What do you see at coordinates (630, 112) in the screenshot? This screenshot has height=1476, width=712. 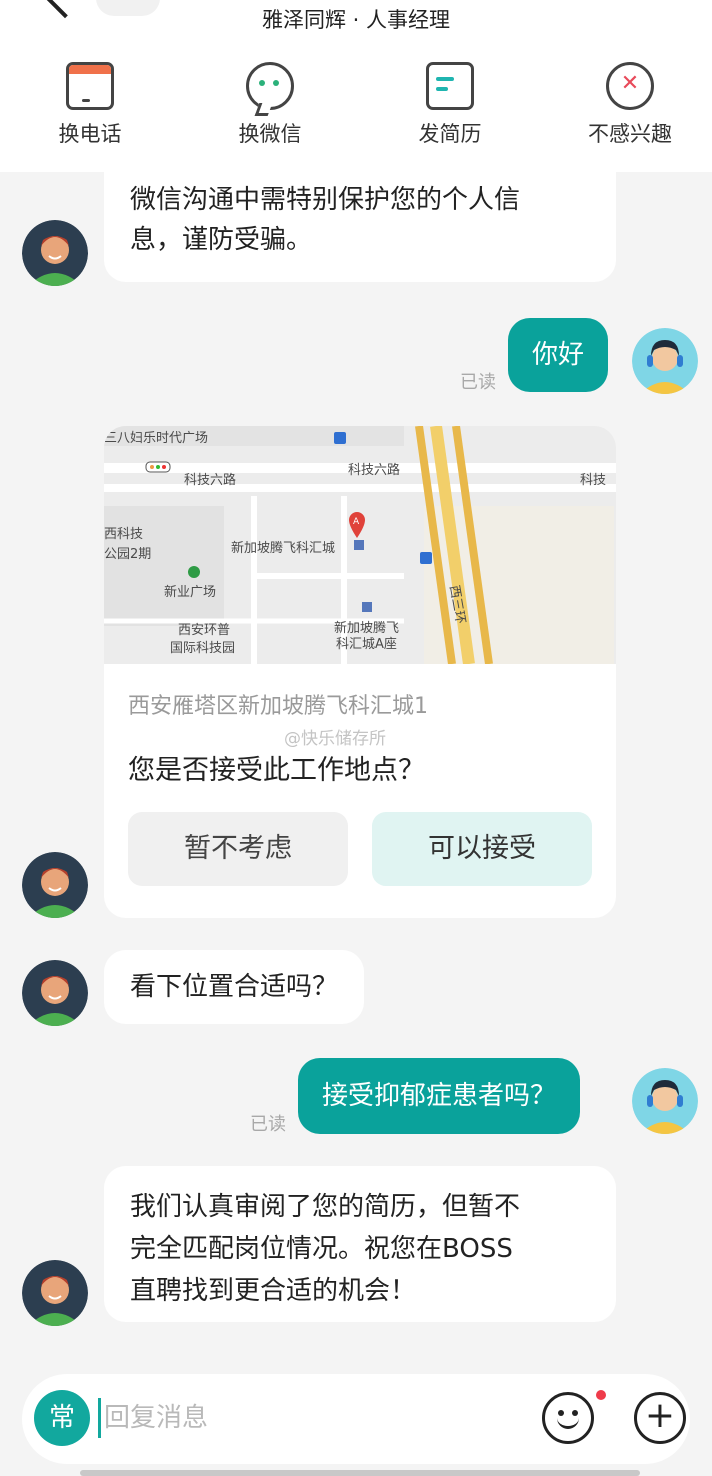 I see `not-interested-button: ✕ 不感兴趣` at bounding box center [630, 112].